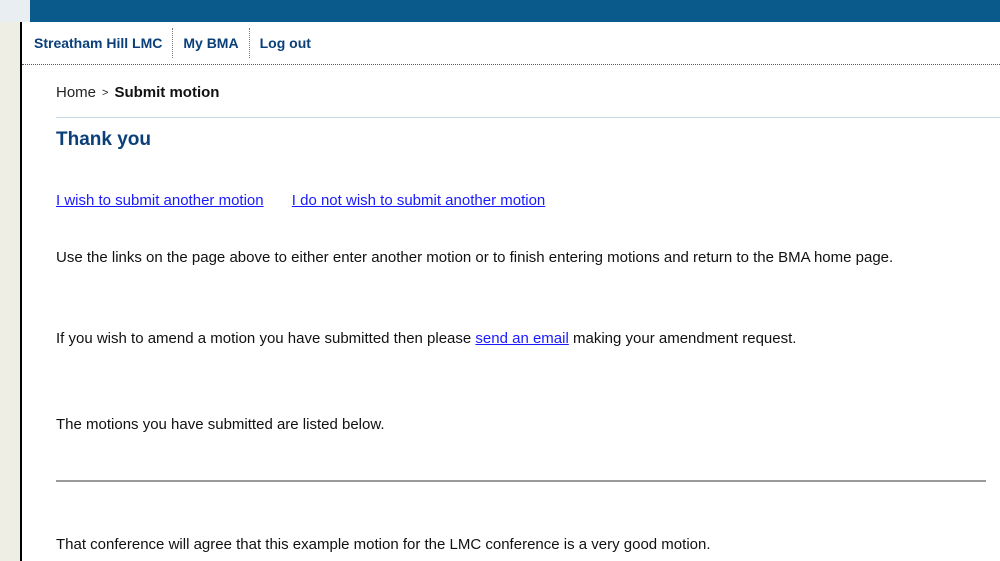  I want to click on breadcrumb-current: Submit motion, so click(167, 92).